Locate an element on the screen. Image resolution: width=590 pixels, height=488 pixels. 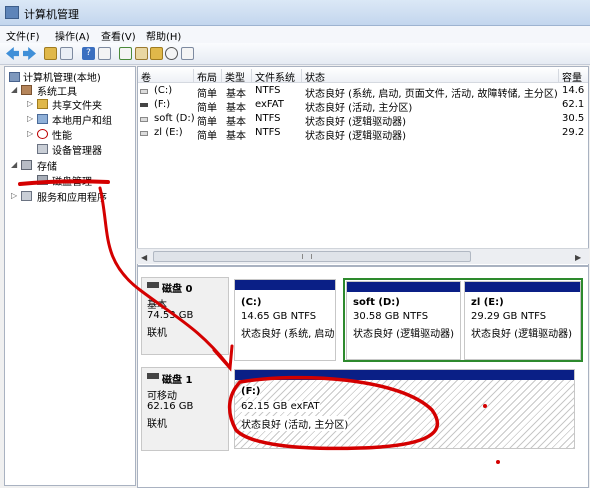
table-row: soft (D:) 简单 基本 NTFS 状态良好 (逻辑驱动器) 30.5 is located at coordinates (363, 120).